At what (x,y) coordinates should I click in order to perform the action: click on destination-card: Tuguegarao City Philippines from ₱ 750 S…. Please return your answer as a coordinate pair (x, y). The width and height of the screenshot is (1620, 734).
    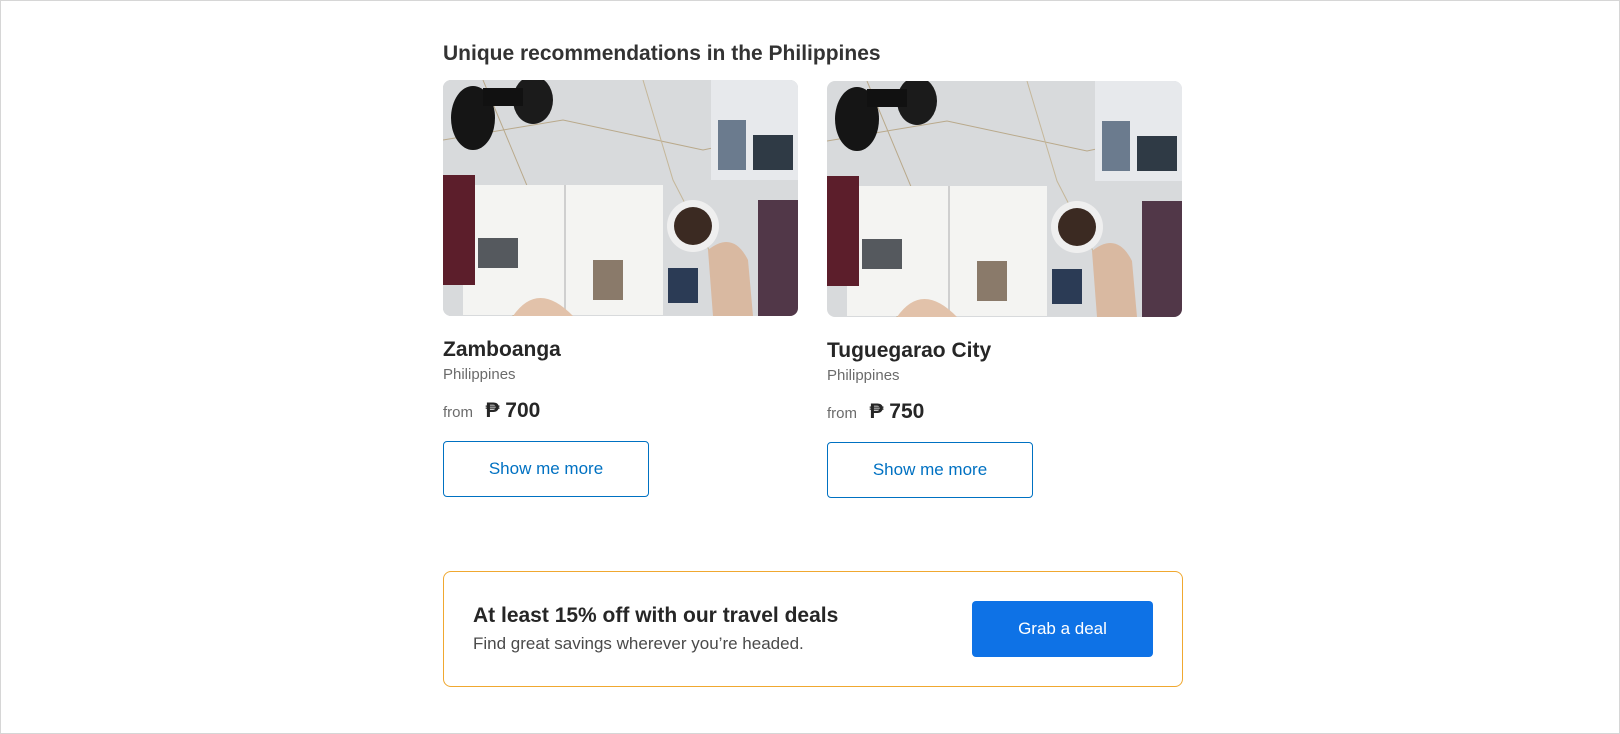
    Looking at the image, I should click on (1004, 289).